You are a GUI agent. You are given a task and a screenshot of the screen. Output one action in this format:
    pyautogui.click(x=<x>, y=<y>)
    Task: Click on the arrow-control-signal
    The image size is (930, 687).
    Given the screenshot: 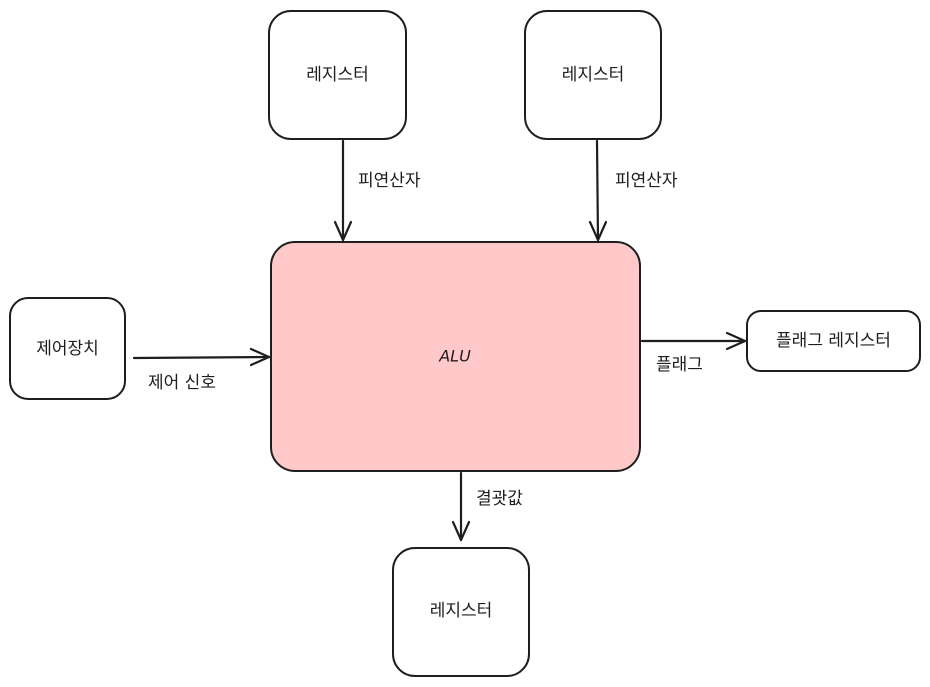 What is the action you would take?
    pyautogui.click(x=201, y=357)
    